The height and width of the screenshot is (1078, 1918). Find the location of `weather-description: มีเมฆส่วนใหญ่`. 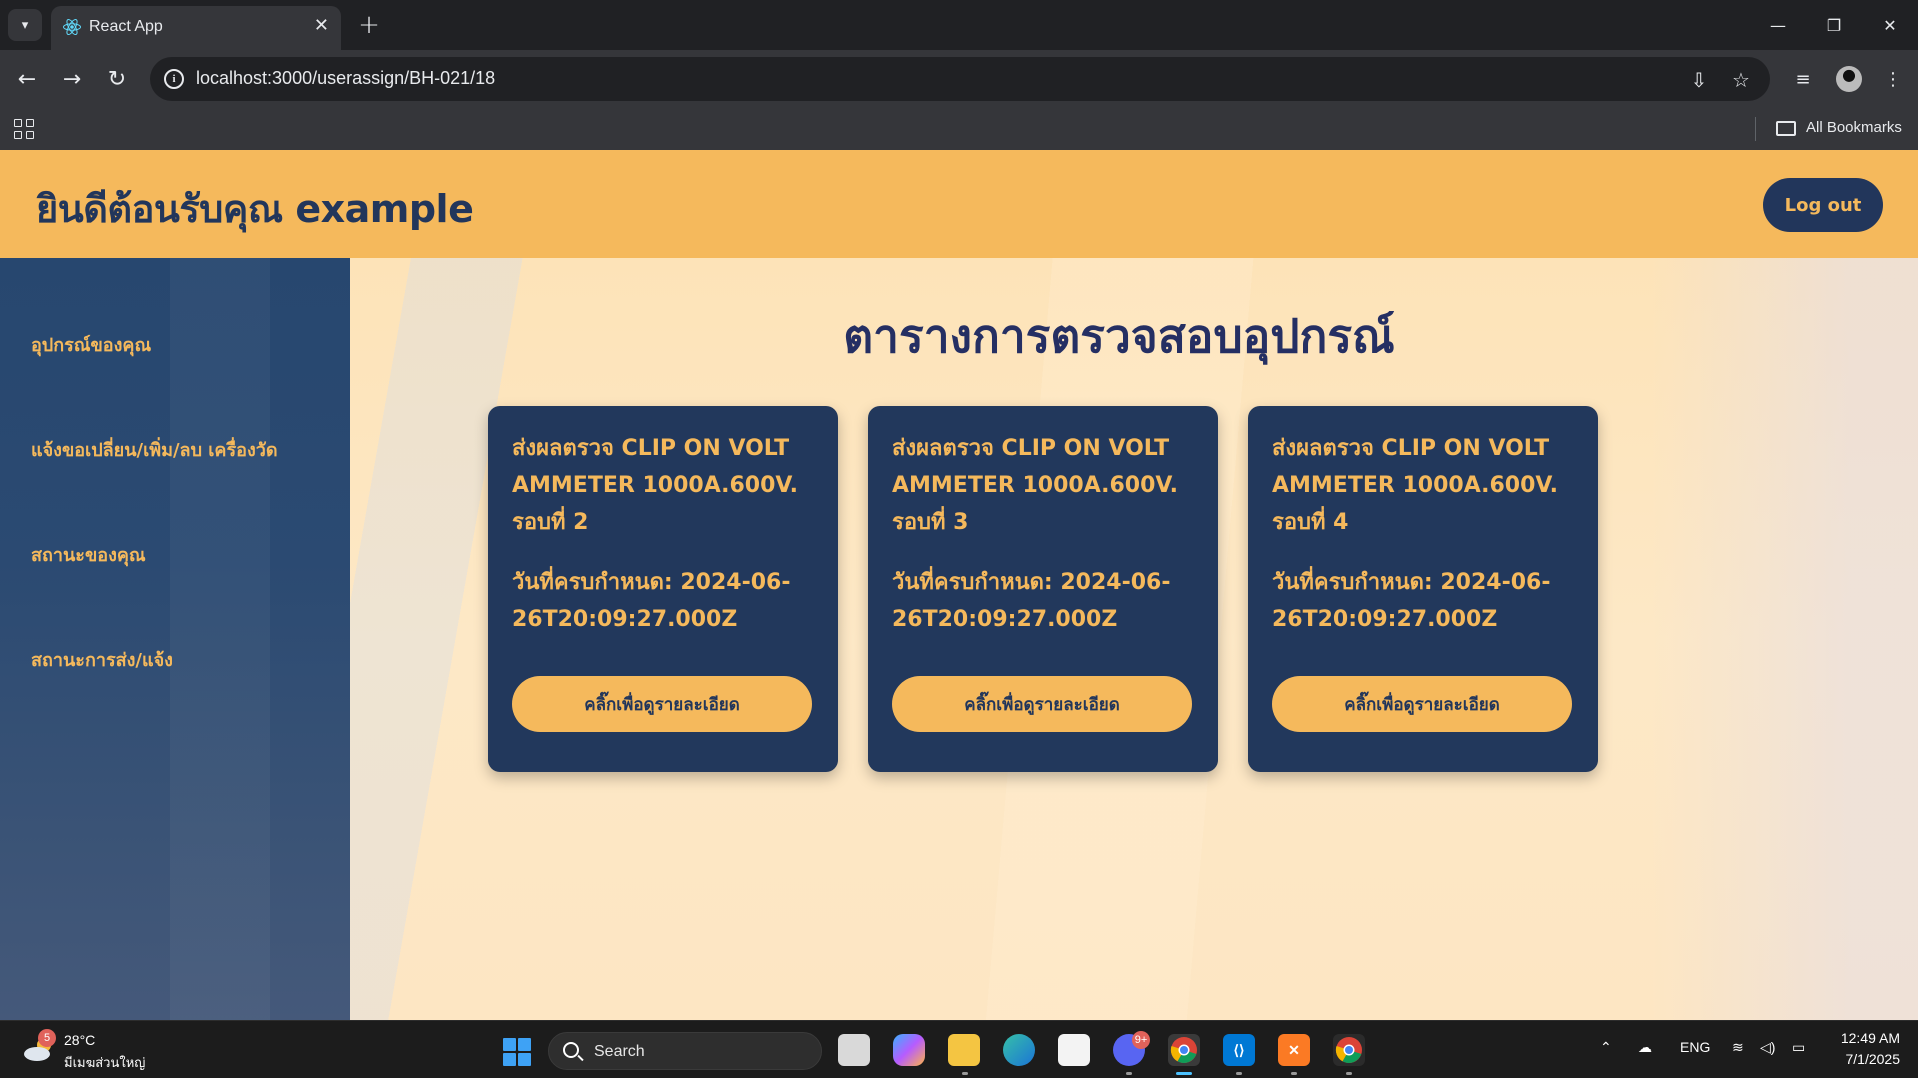

weather-description: มีเมฆส่วนใหญ่ is located at coordinates (104, 1062).